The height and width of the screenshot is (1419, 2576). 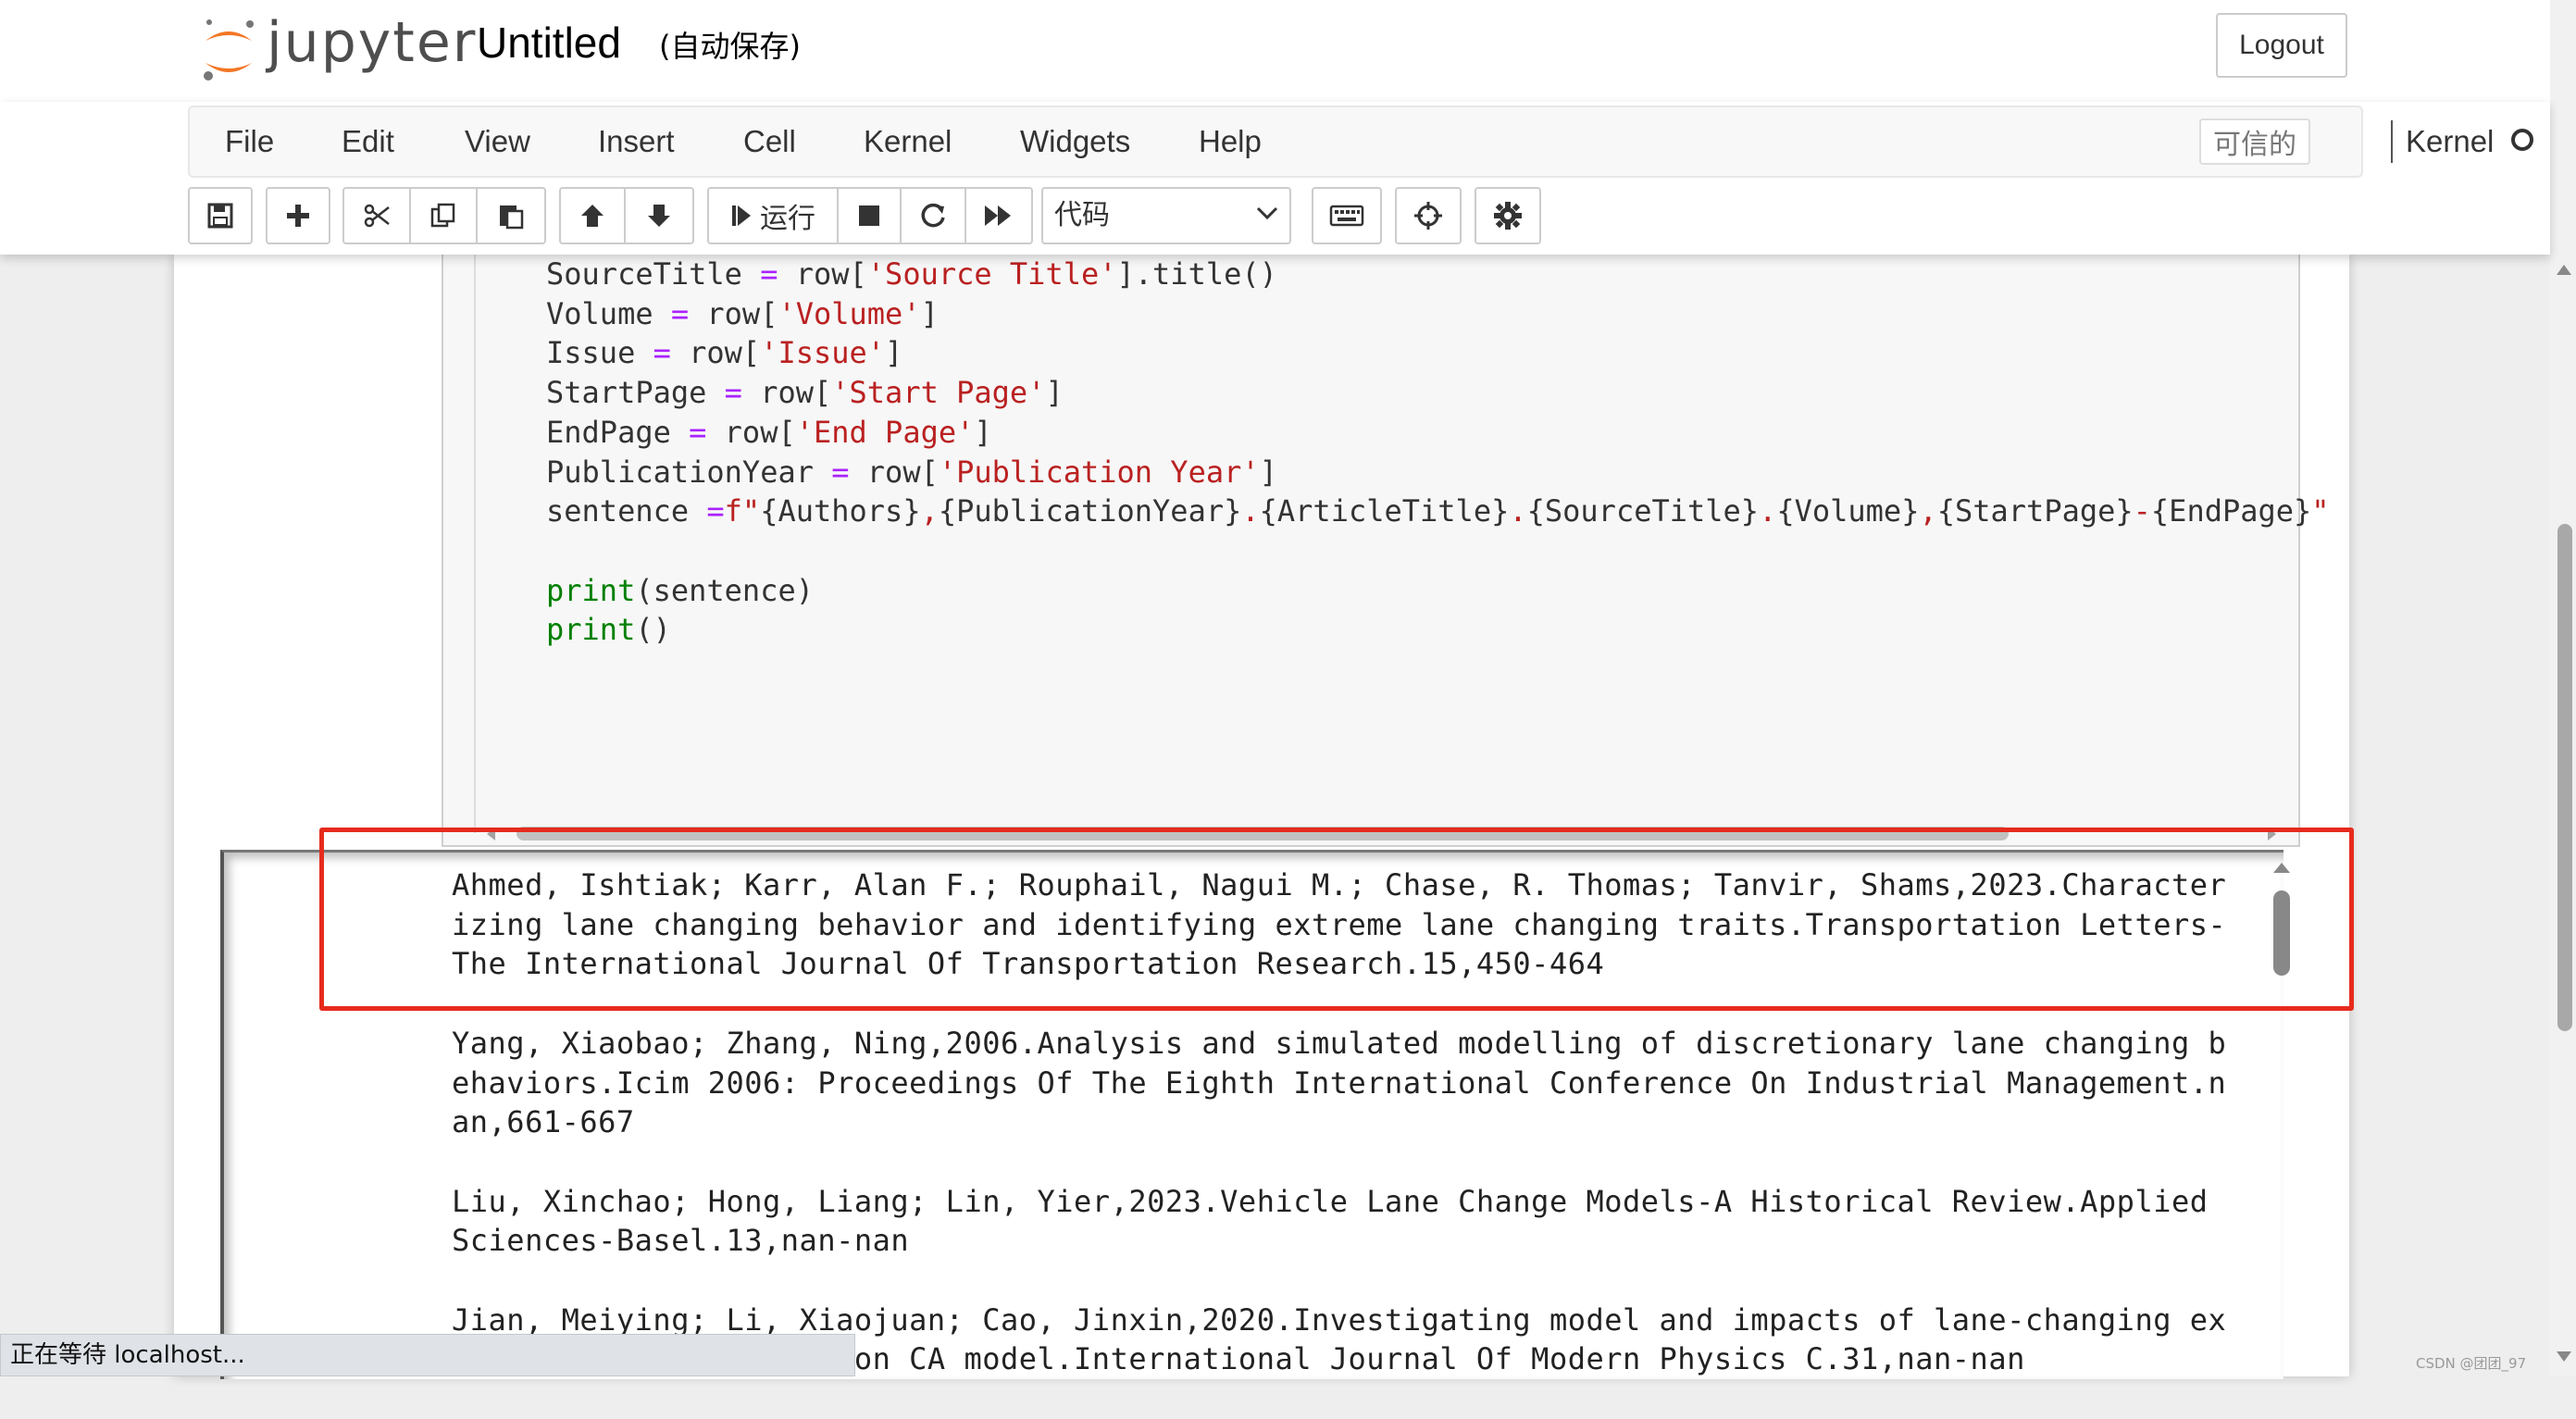 What do you see at coordinates (2450, 141) in the screenshot?
I see `kernel-name: Kernel` at bounding box center [2450, 141].